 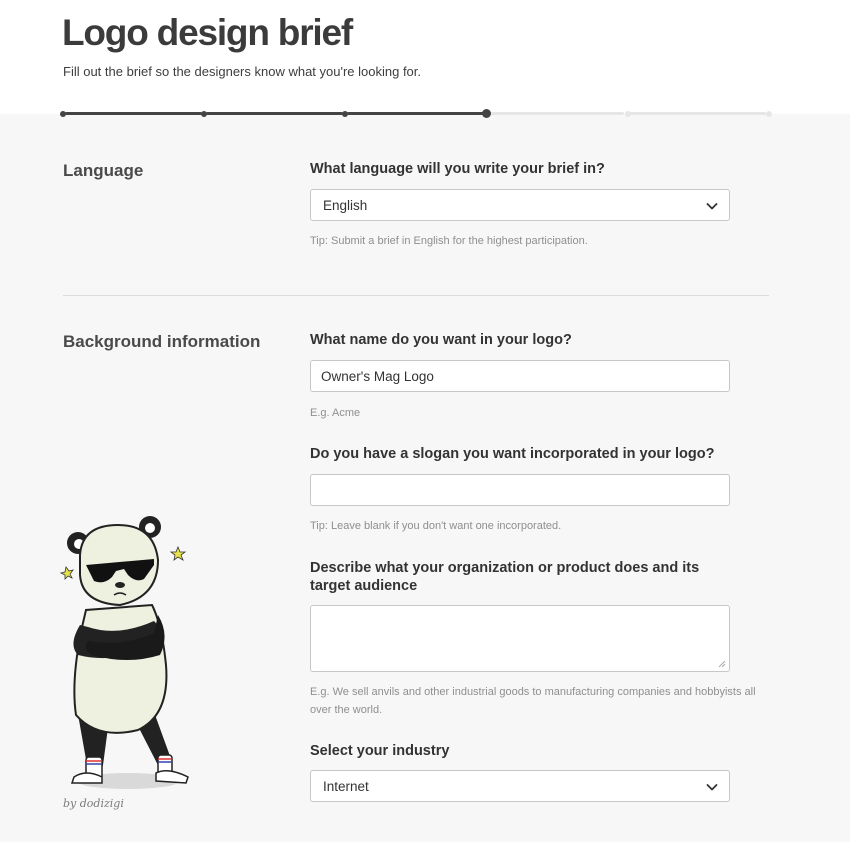 I want to click on section-divider, so click(x=416, y=295).